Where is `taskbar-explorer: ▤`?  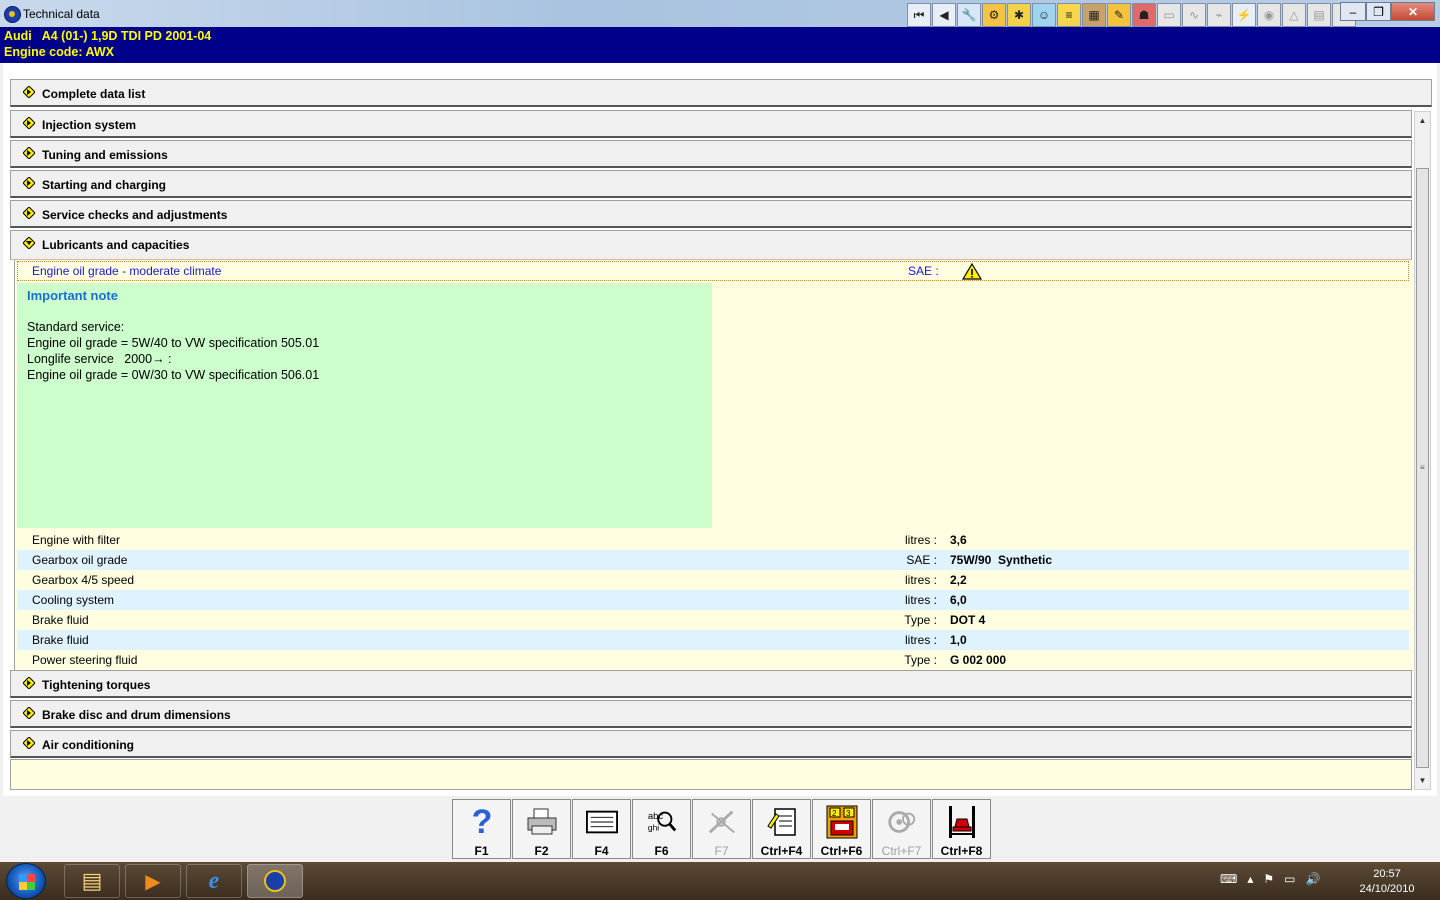
taskbar-explorer: ▤ is located at coordinates (92, 881).